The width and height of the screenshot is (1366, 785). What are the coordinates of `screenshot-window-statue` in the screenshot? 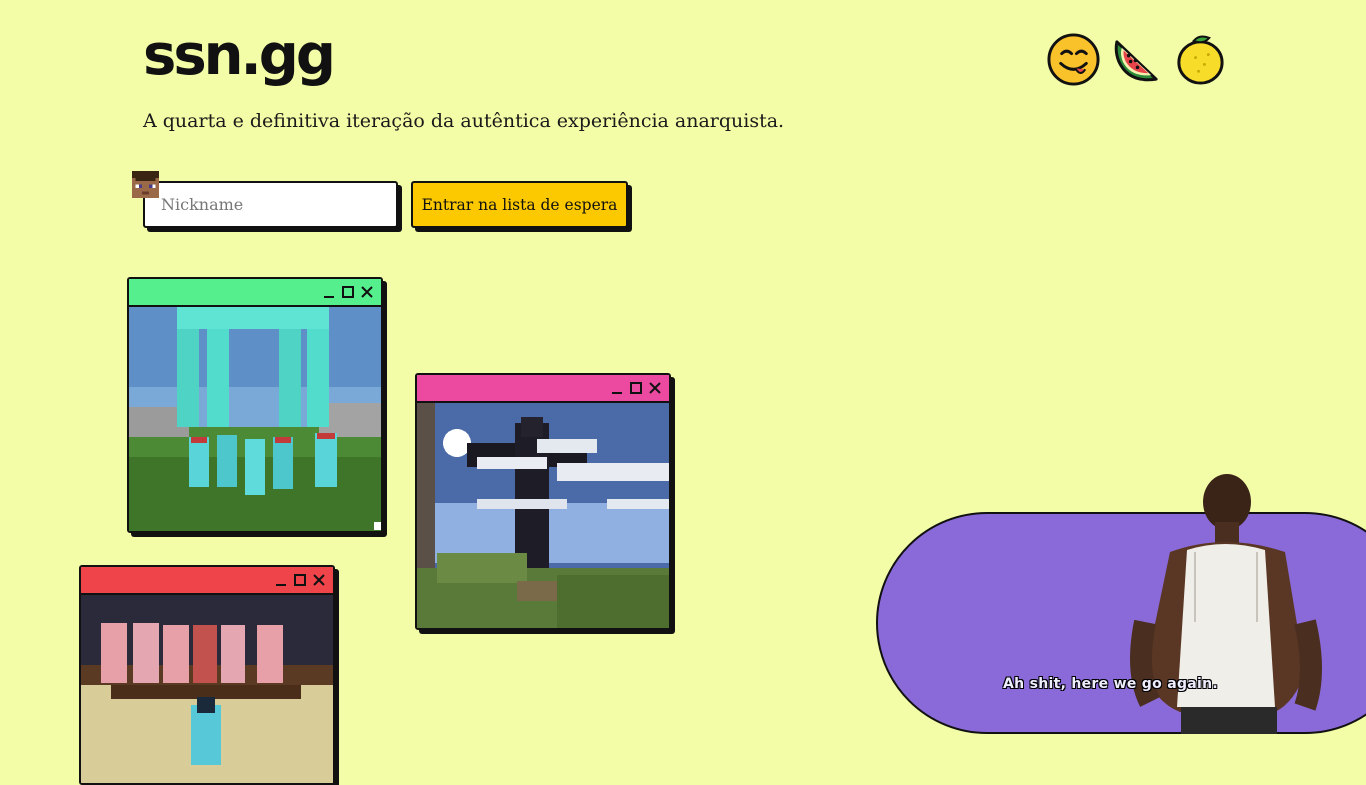 It's located at (543, 501).